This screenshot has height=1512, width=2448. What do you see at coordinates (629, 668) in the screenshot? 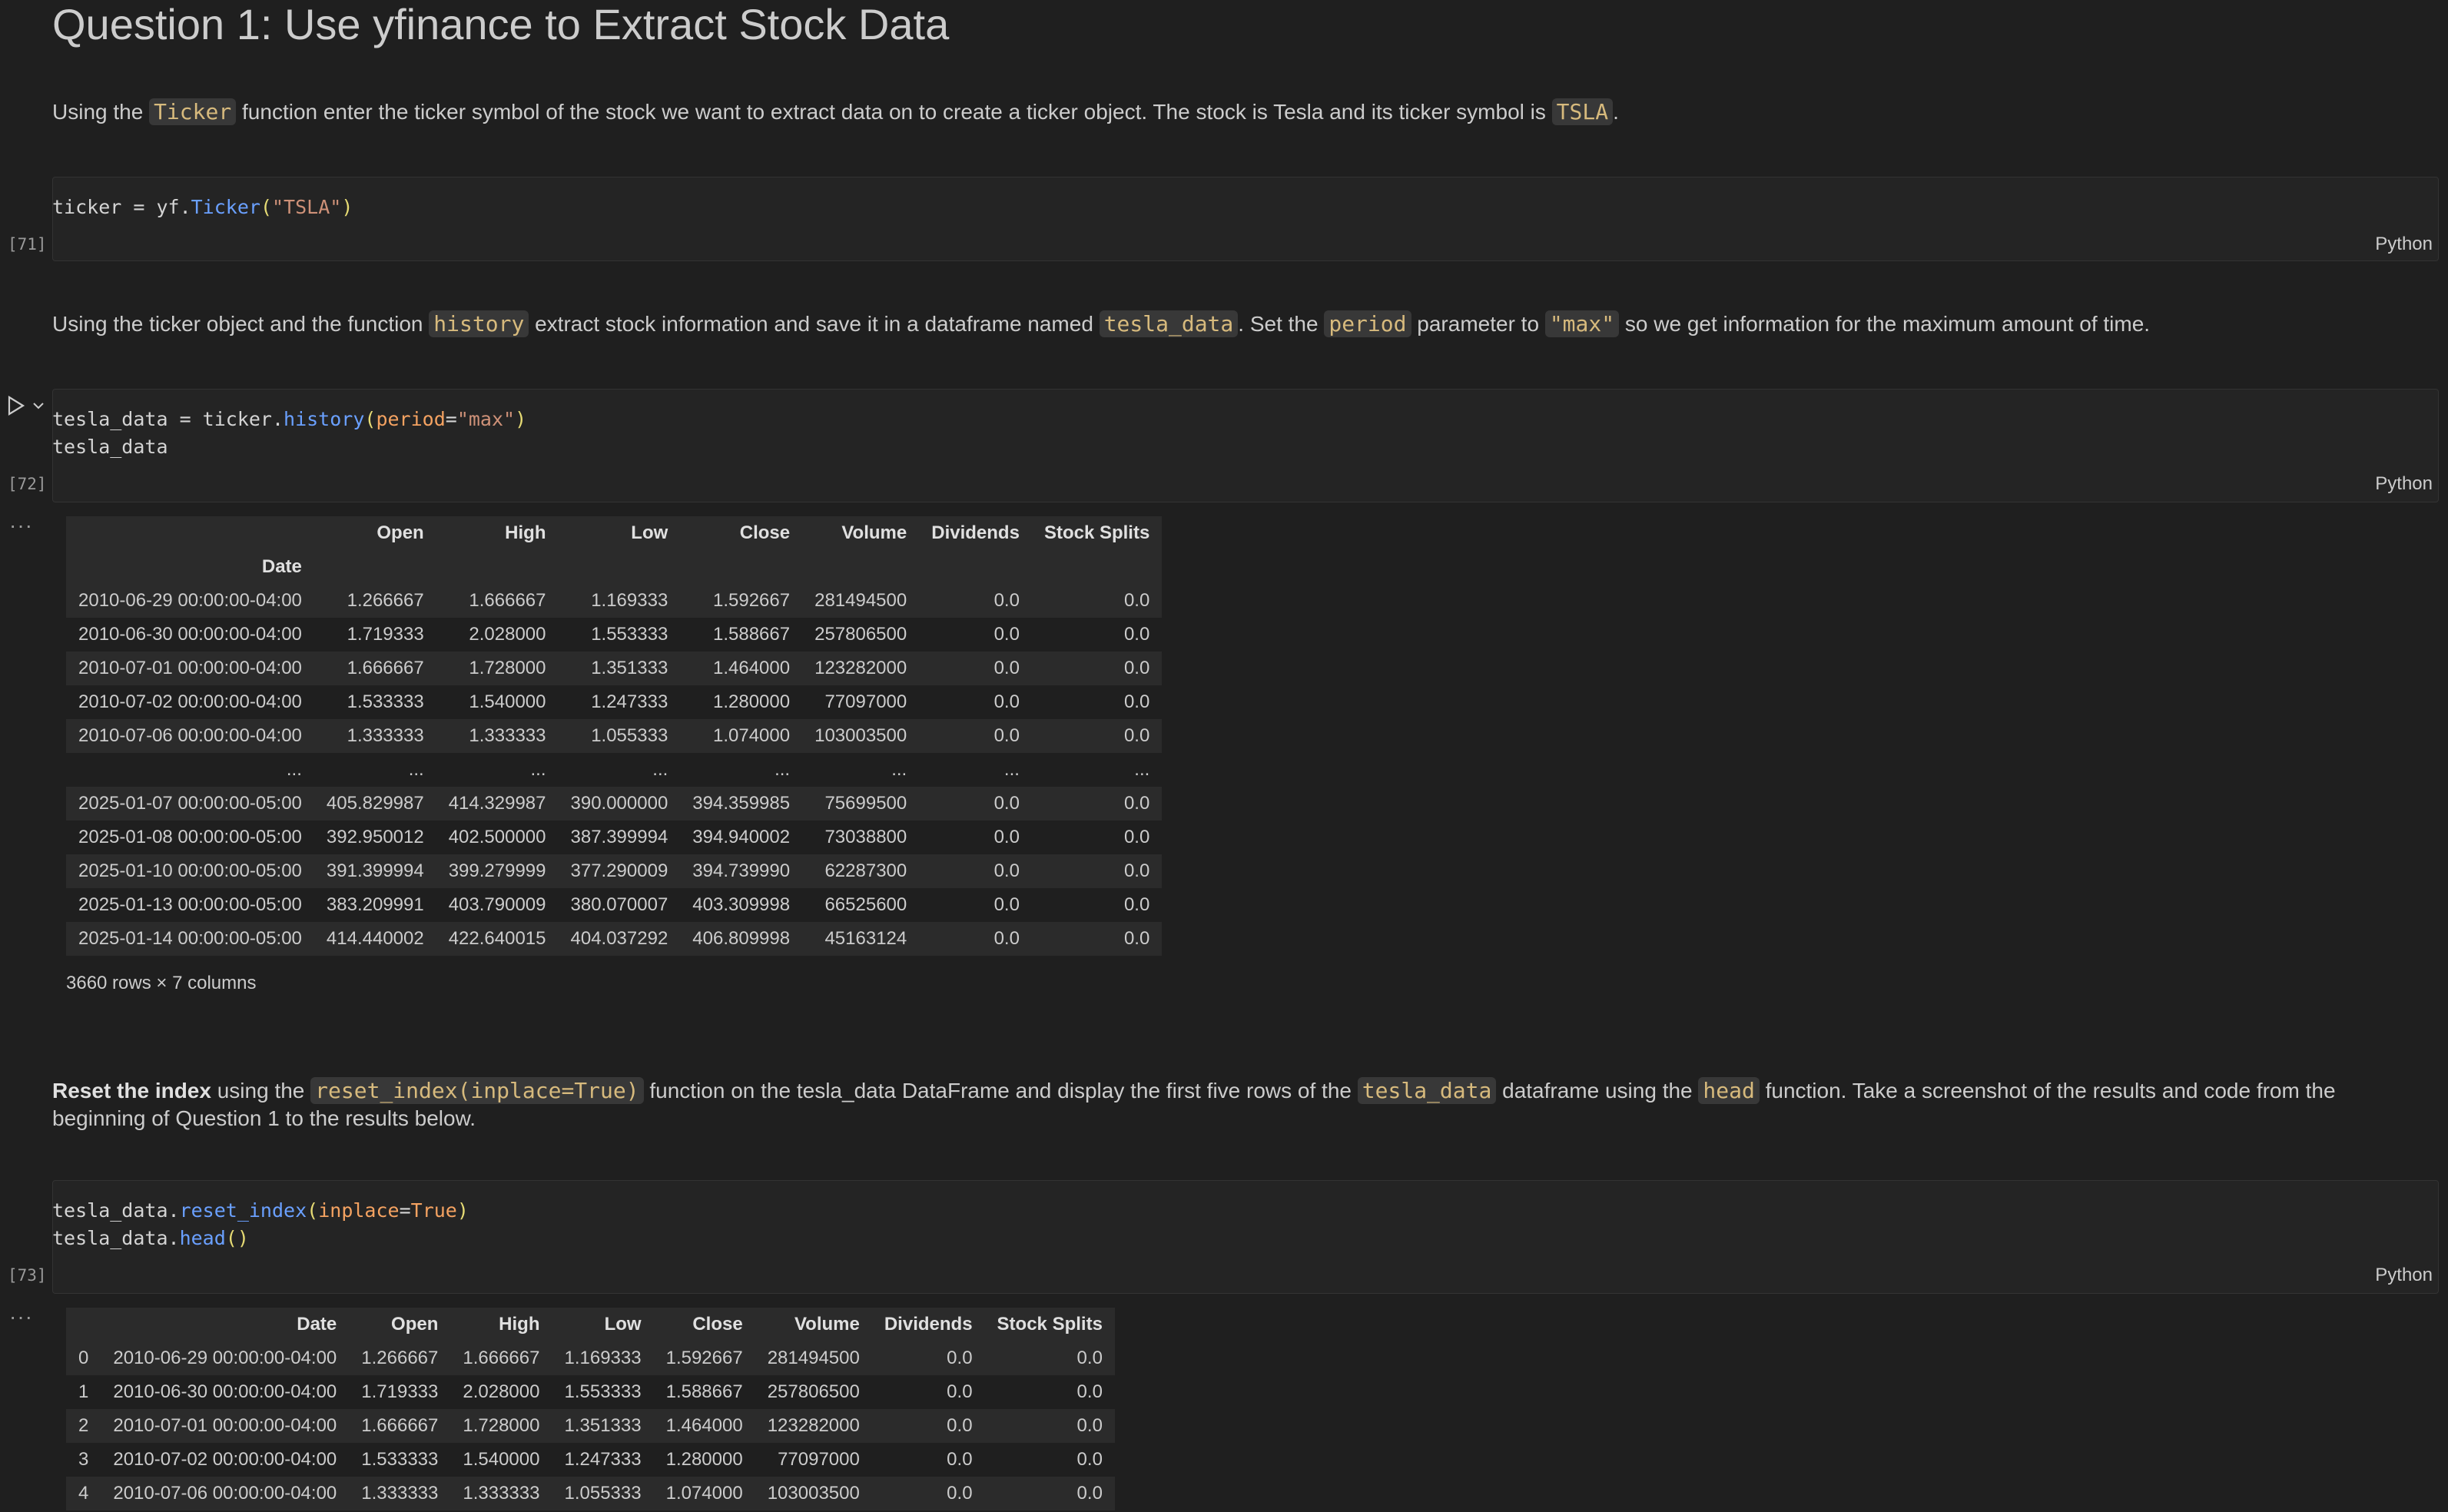
I see `table-cell: 1.351333` at bounding box center [629, 668].